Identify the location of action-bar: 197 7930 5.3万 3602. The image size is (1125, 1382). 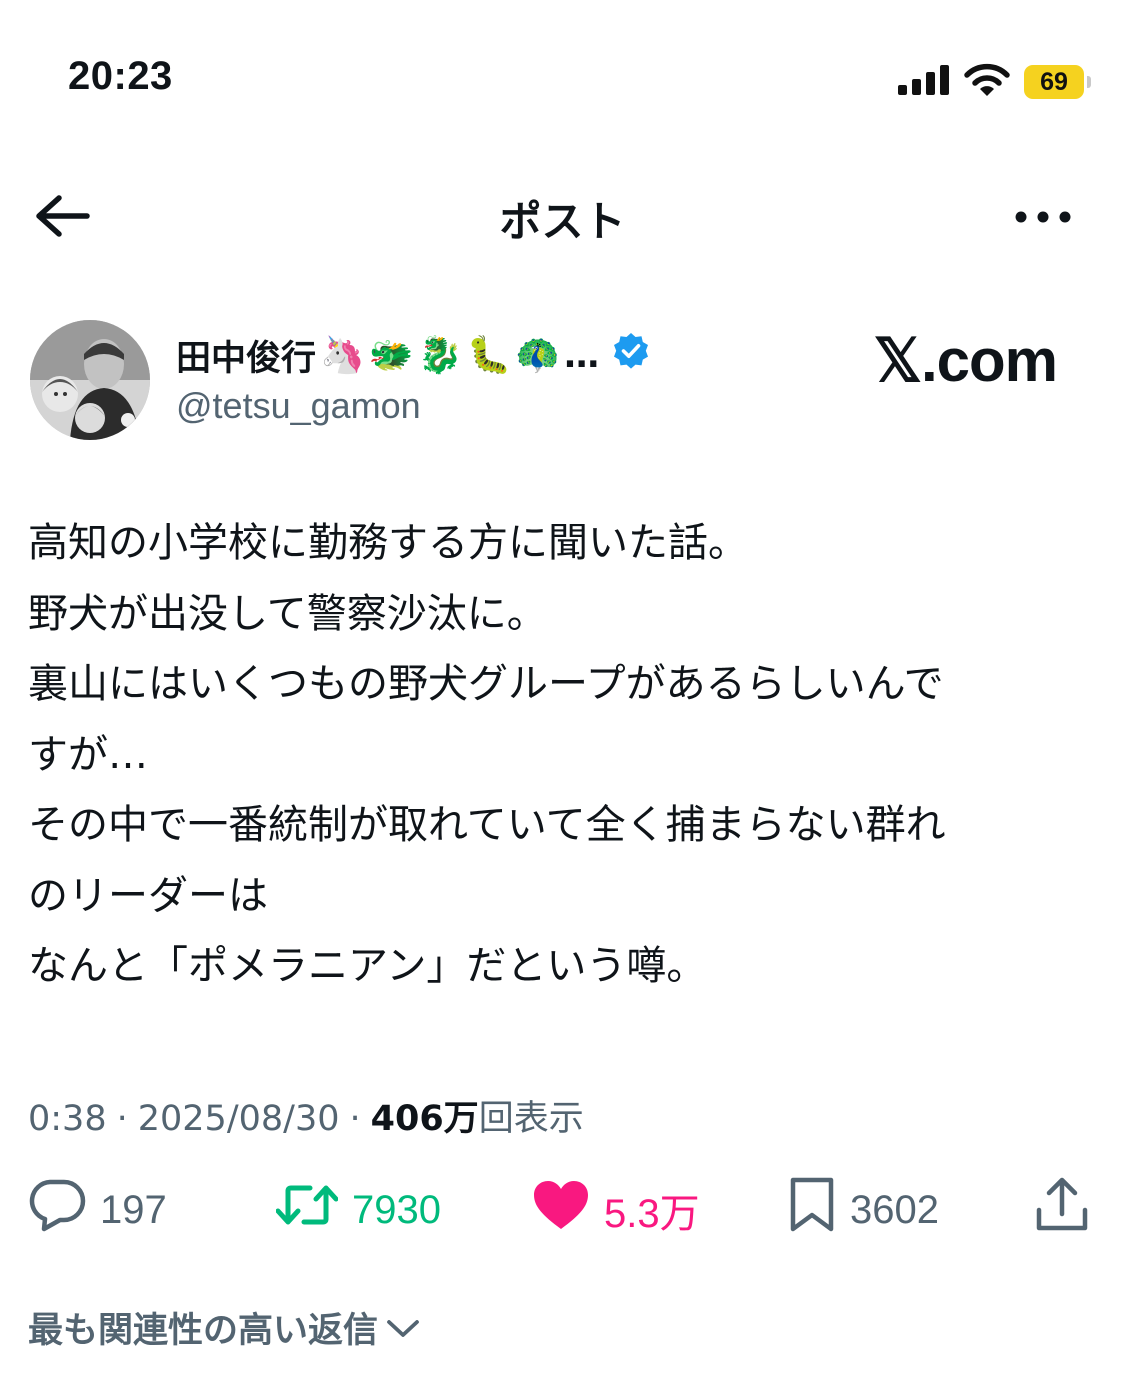
(562, 1210).